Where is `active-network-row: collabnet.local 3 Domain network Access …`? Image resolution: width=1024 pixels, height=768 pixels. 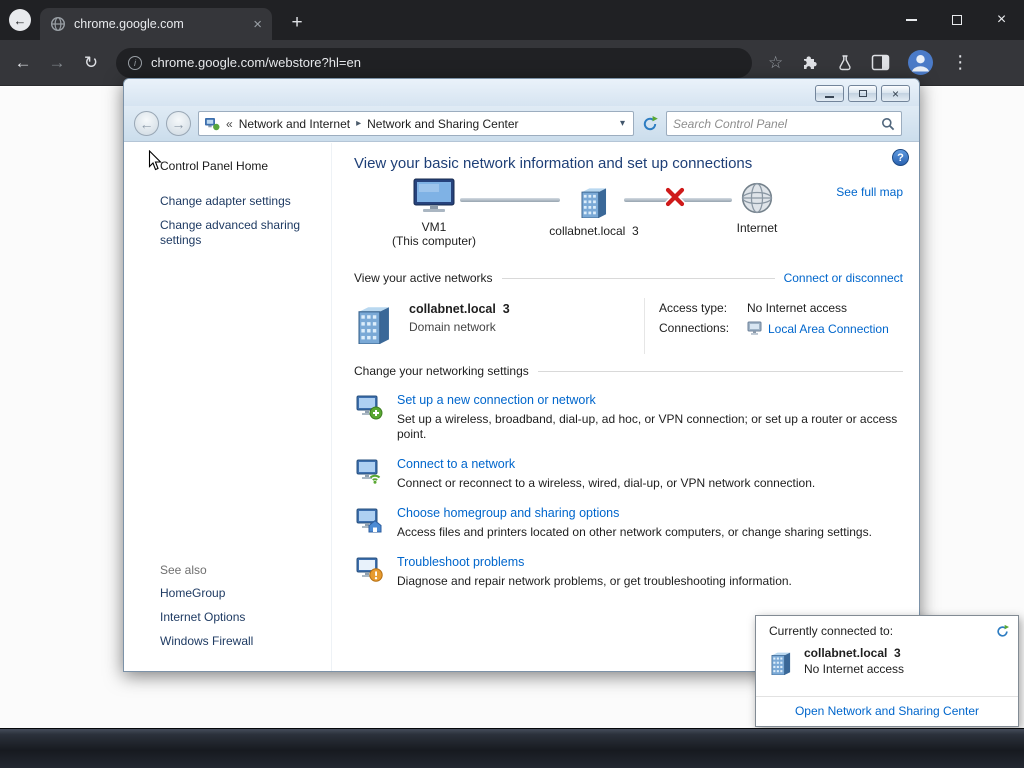 active-network-row: collabnet.local 3 Domain network Access … is located at coordinates (628, 326).